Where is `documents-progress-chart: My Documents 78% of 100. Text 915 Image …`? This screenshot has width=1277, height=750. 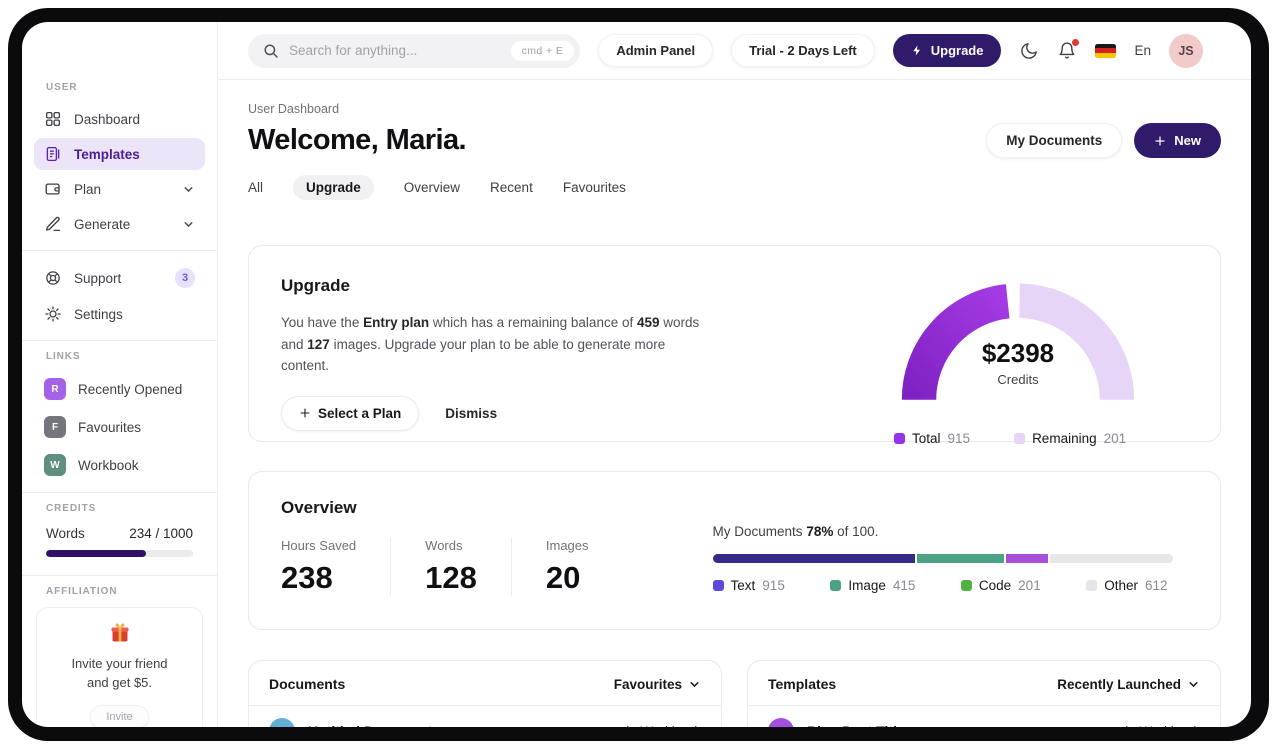
documents-progress-chart: My Documents 78% of 100. Text 915 Image … is located at coordinates (942, 550).